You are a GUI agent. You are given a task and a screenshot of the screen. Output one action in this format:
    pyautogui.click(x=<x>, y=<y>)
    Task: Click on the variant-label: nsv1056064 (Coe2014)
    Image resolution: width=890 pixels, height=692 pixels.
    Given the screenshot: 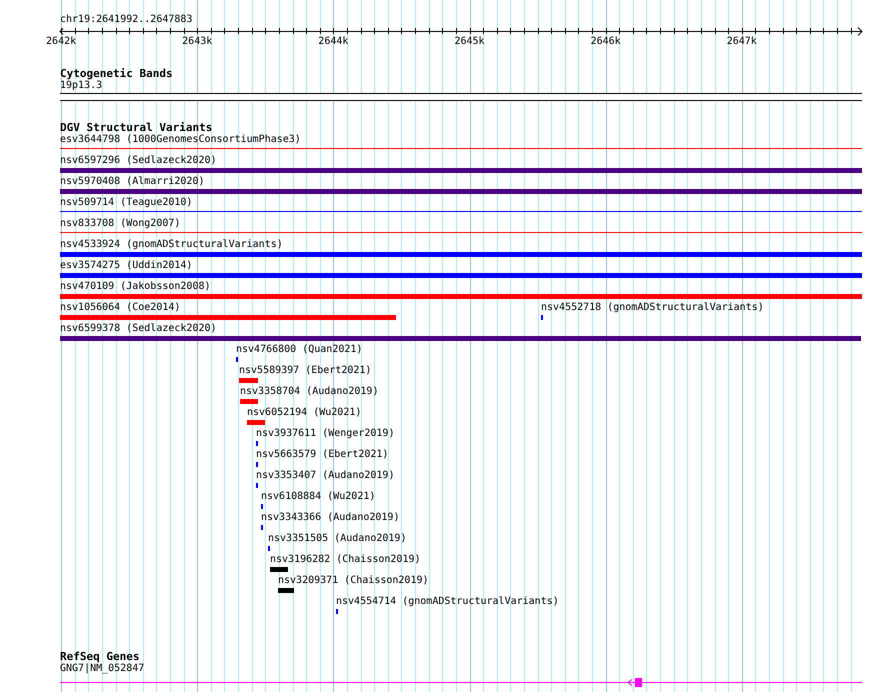 What is the action you would take?
    pyautogui.click(x=120, y=308)
    